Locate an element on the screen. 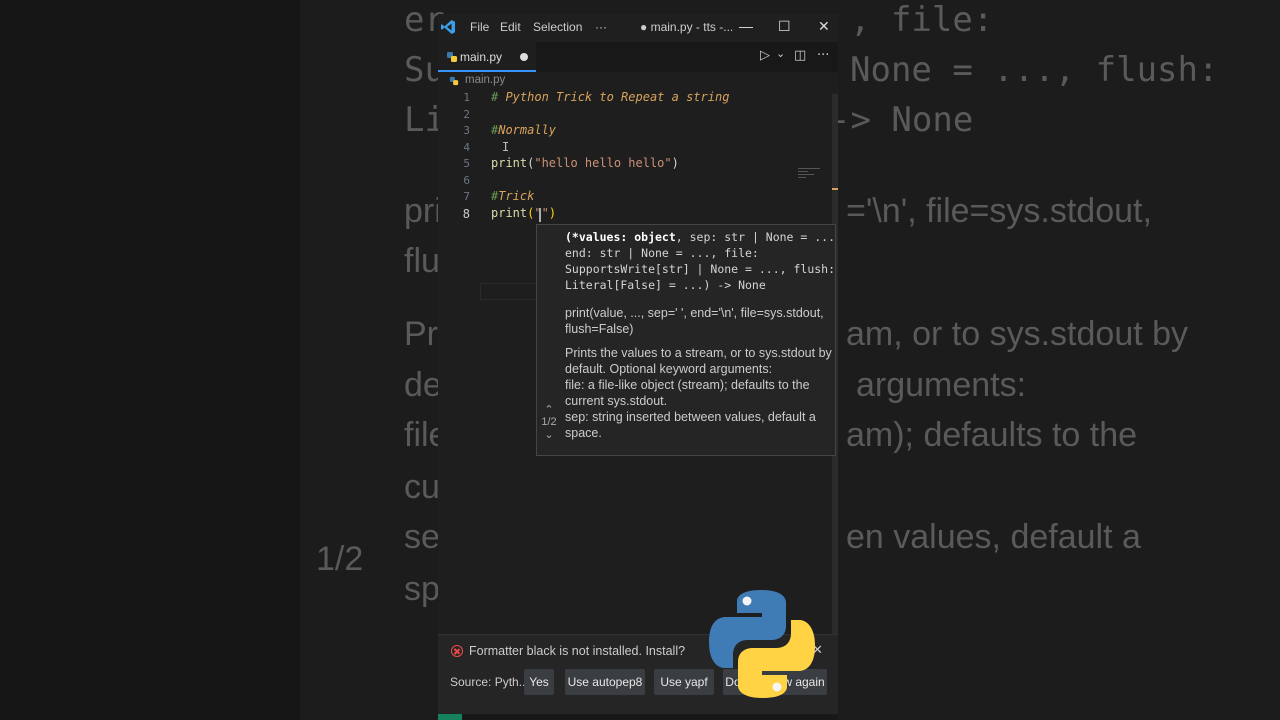 The width and height of the screenshot is (1280, 720). bg-text: None = ..., flush: is located at coordinates (1034, 70).